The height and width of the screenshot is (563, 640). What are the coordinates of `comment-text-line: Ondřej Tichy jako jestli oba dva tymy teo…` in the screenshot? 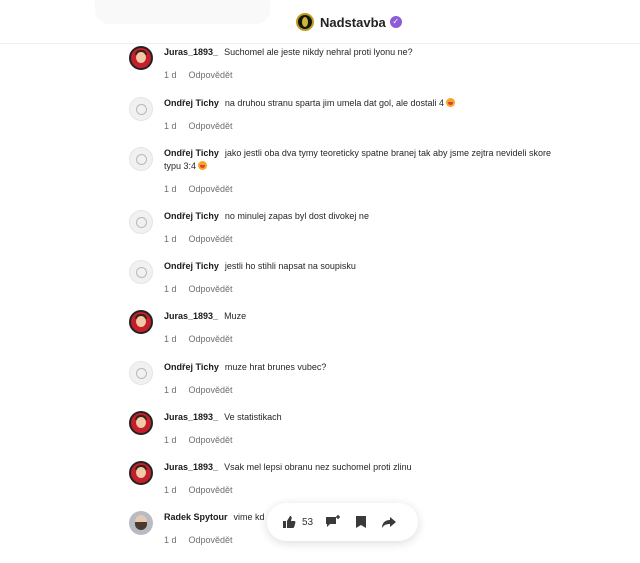 It's located at (366, 160).